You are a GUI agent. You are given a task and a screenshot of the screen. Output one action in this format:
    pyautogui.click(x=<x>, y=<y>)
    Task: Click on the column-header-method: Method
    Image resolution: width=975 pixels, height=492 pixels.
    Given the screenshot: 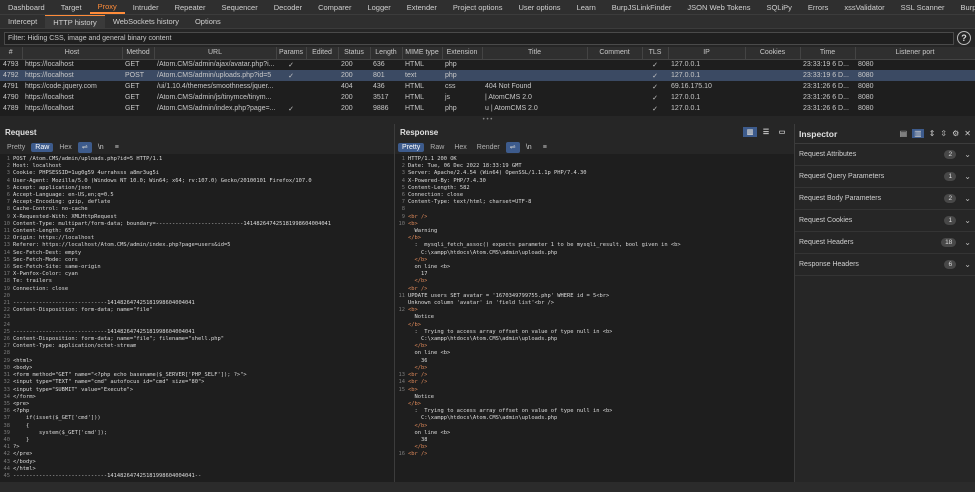 What is the action you would take?
    pyautogui.click(x=138, y=53)
    